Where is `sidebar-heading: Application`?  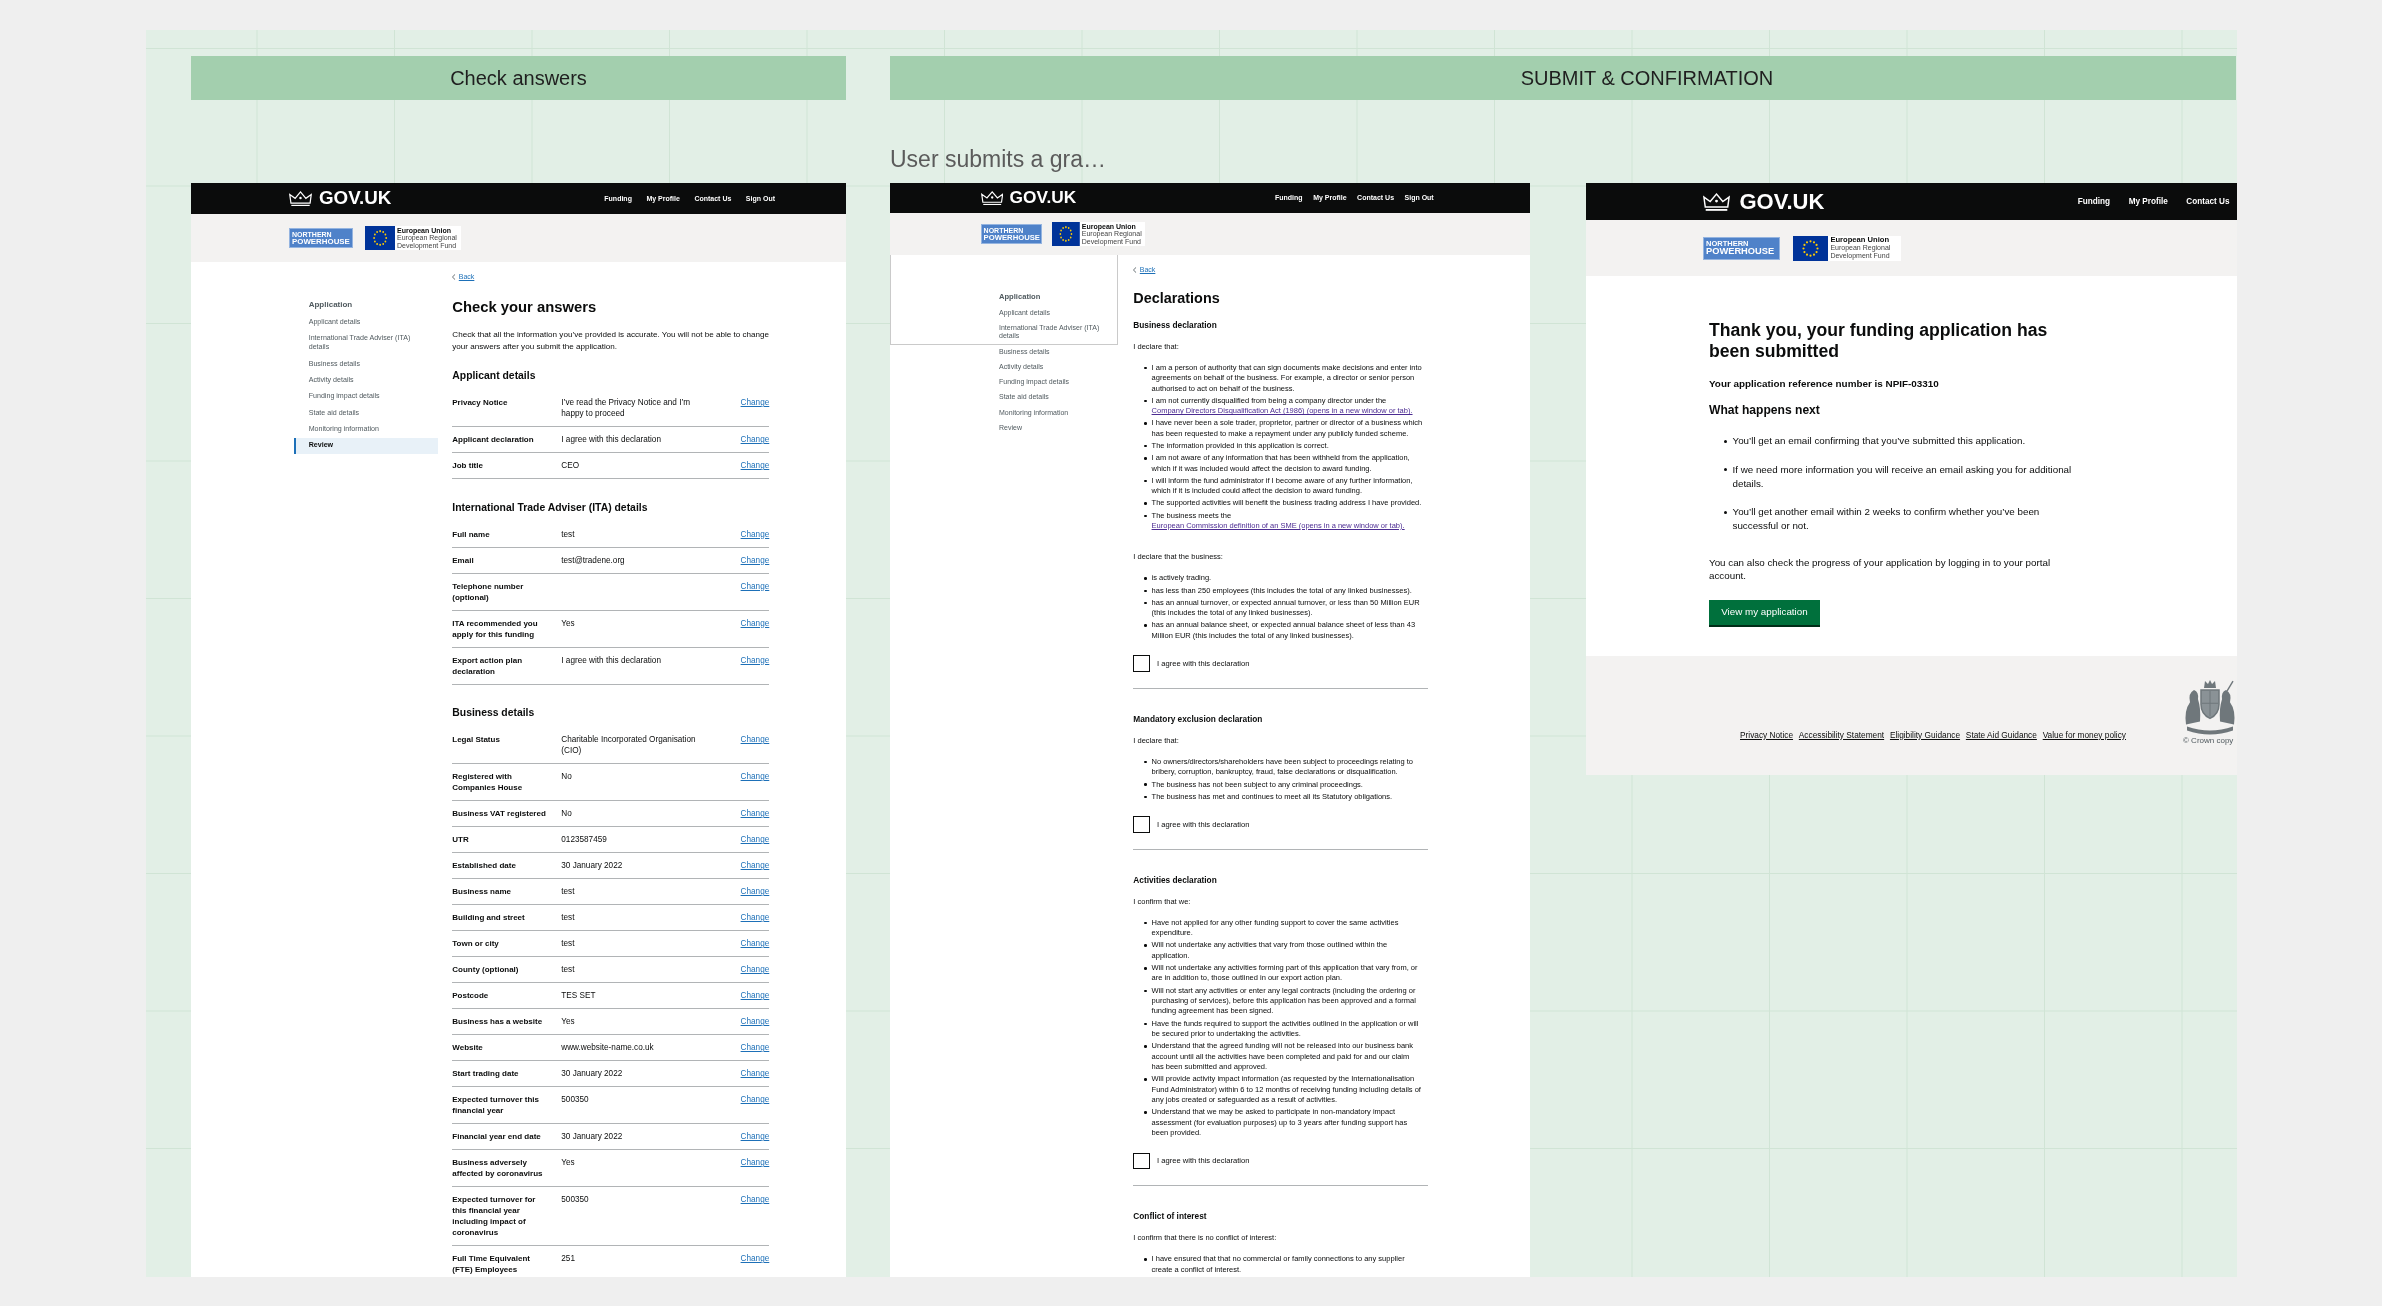 sidebar-heading: Application is located at coordinates (330, 304).